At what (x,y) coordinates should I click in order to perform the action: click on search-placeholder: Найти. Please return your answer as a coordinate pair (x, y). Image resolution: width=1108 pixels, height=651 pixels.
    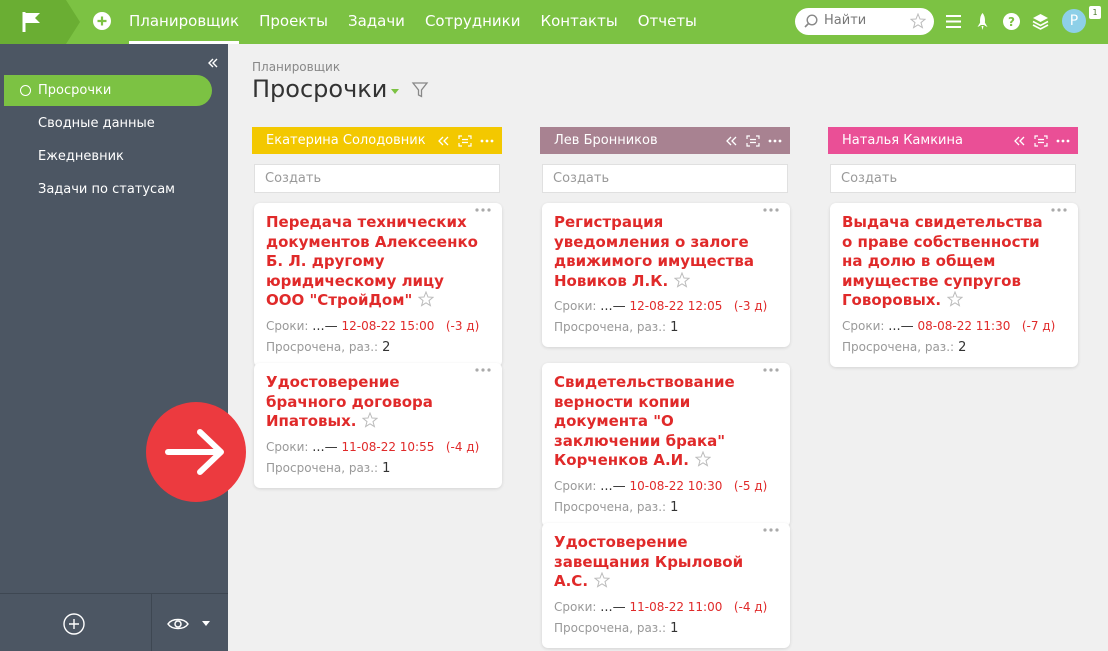
    Looking at the image, I should click on (845, 20).